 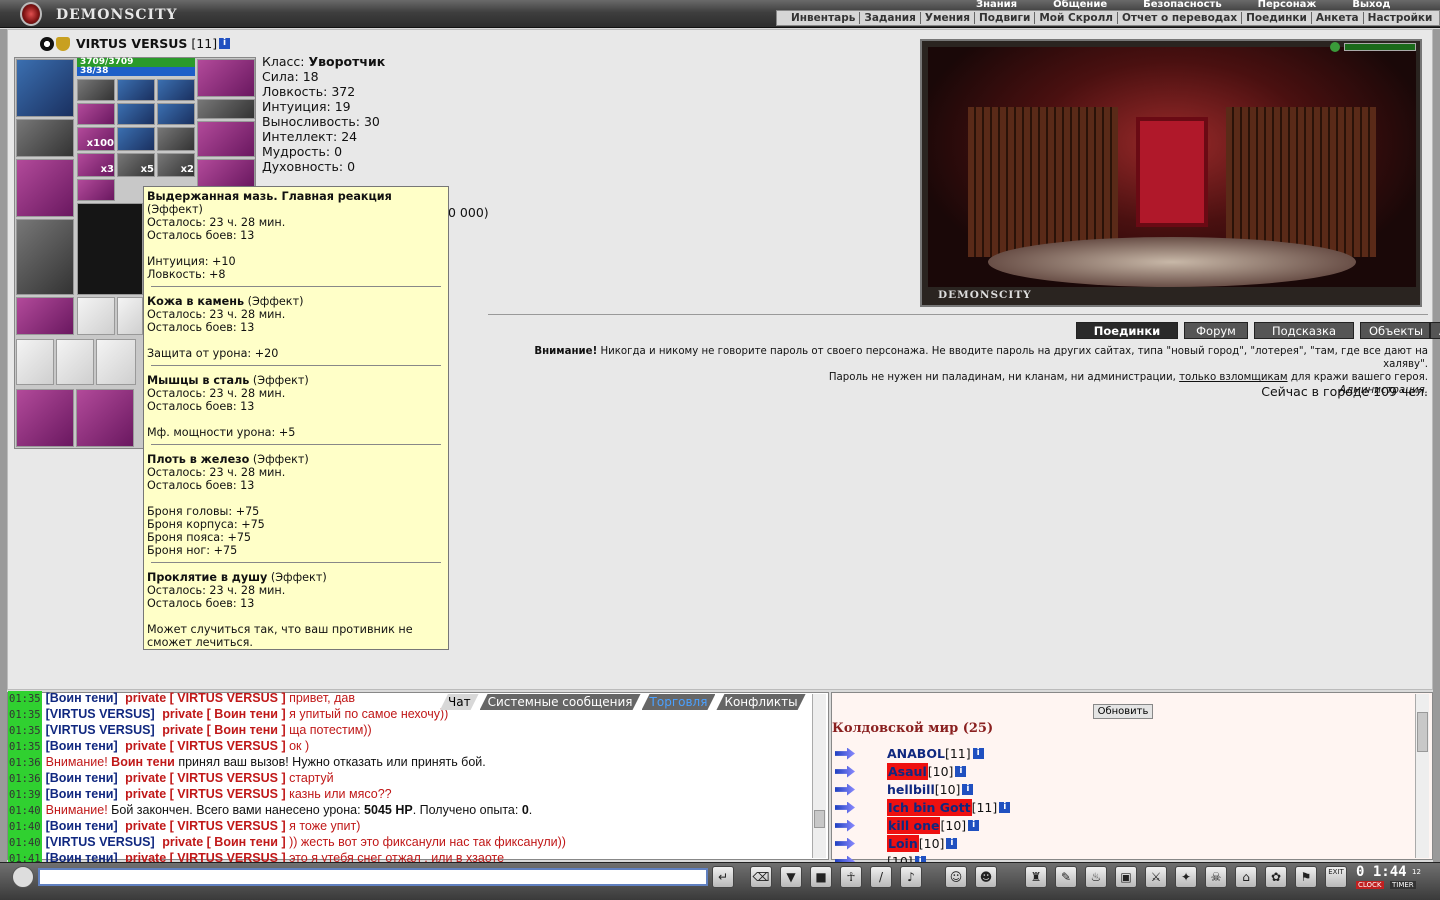 What do you see at coordinates (1080, 5) in the screenshot?
I see `menu-communication: Общение` at bounding box center [1080, 5].